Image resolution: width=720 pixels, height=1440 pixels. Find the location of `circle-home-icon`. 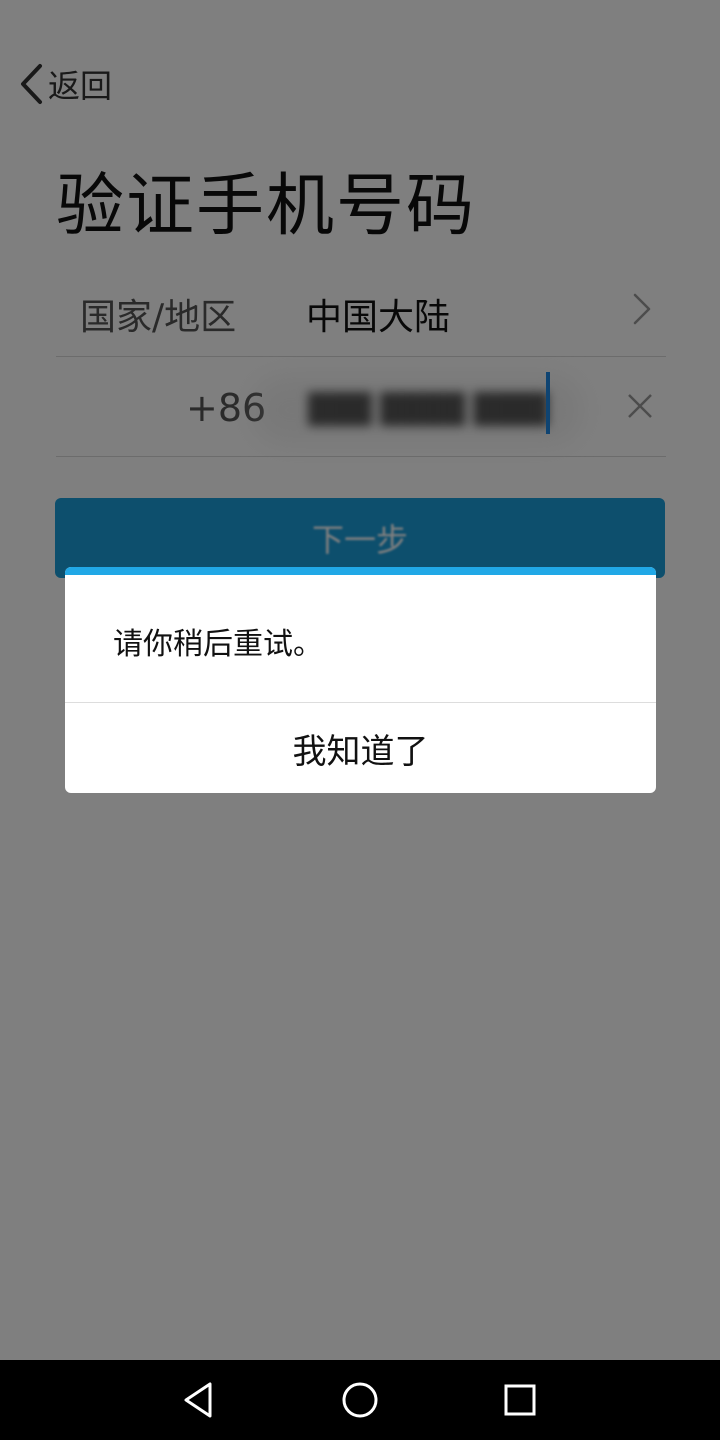

circle-home-icon is located at coordinates (360, 1400).